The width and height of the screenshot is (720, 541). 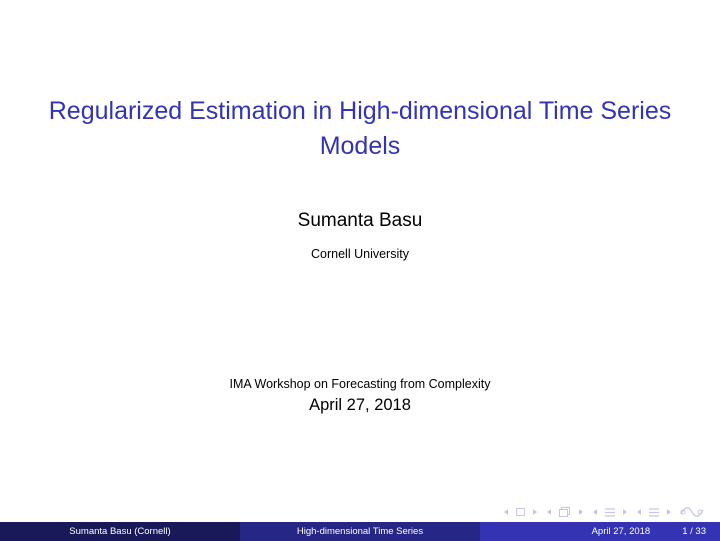 What do you see at coordinates (360, 220) in the screenshot?
I see `author-name: Sumanta Basu` at bounding box center [360, 220].